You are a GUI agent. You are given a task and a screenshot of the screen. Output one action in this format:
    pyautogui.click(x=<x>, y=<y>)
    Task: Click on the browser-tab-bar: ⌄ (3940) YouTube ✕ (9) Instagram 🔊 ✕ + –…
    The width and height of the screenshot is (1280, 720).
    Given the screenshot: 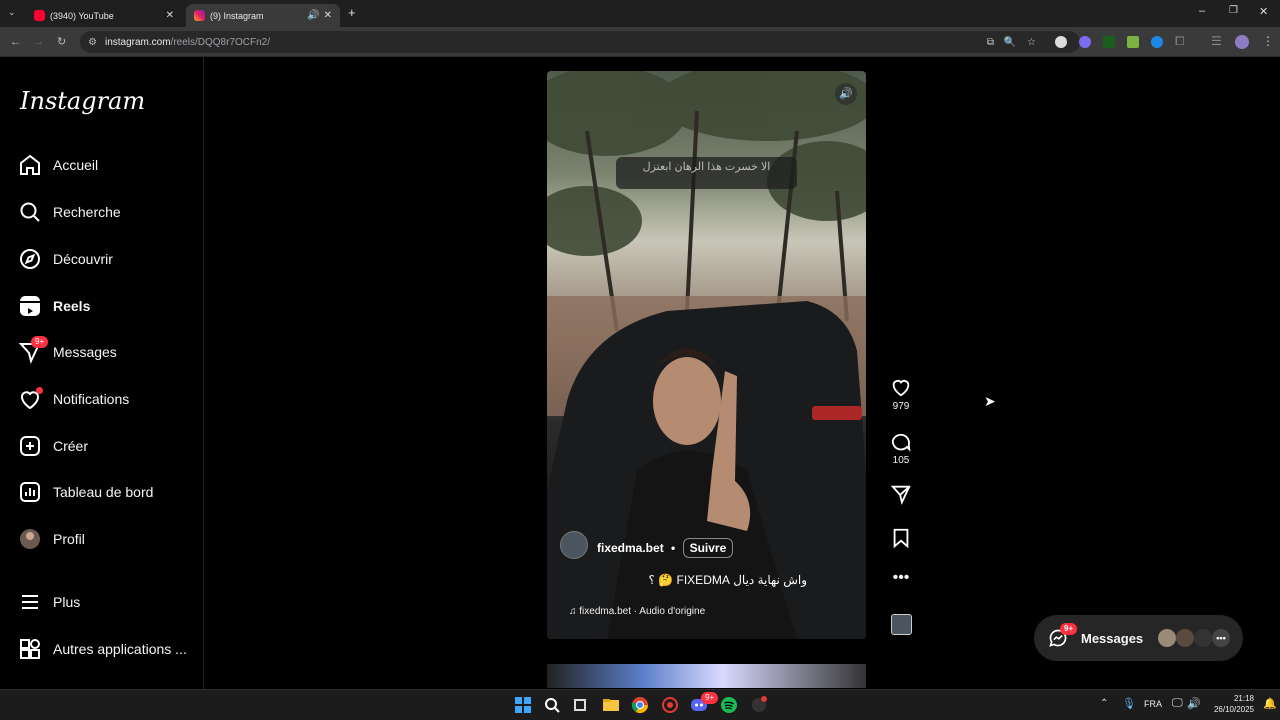 What is the action you would take?
    pyautogui.click(x=640, y=13)
    